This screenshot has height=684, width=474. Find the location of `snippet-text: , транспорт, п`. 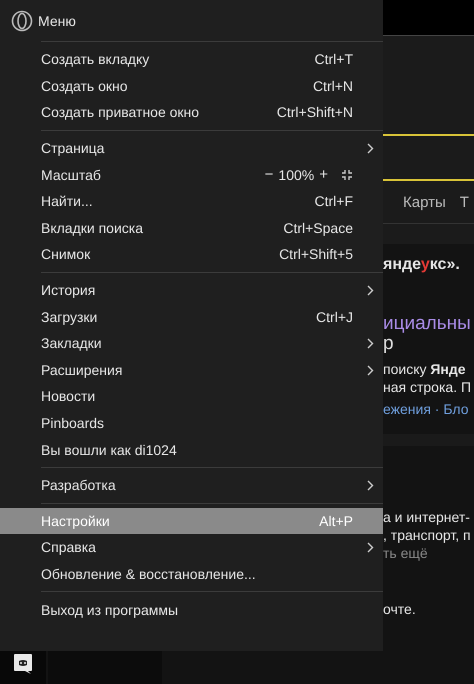

snippet-text: , транспорт, п is located at coordinates (427, 535).